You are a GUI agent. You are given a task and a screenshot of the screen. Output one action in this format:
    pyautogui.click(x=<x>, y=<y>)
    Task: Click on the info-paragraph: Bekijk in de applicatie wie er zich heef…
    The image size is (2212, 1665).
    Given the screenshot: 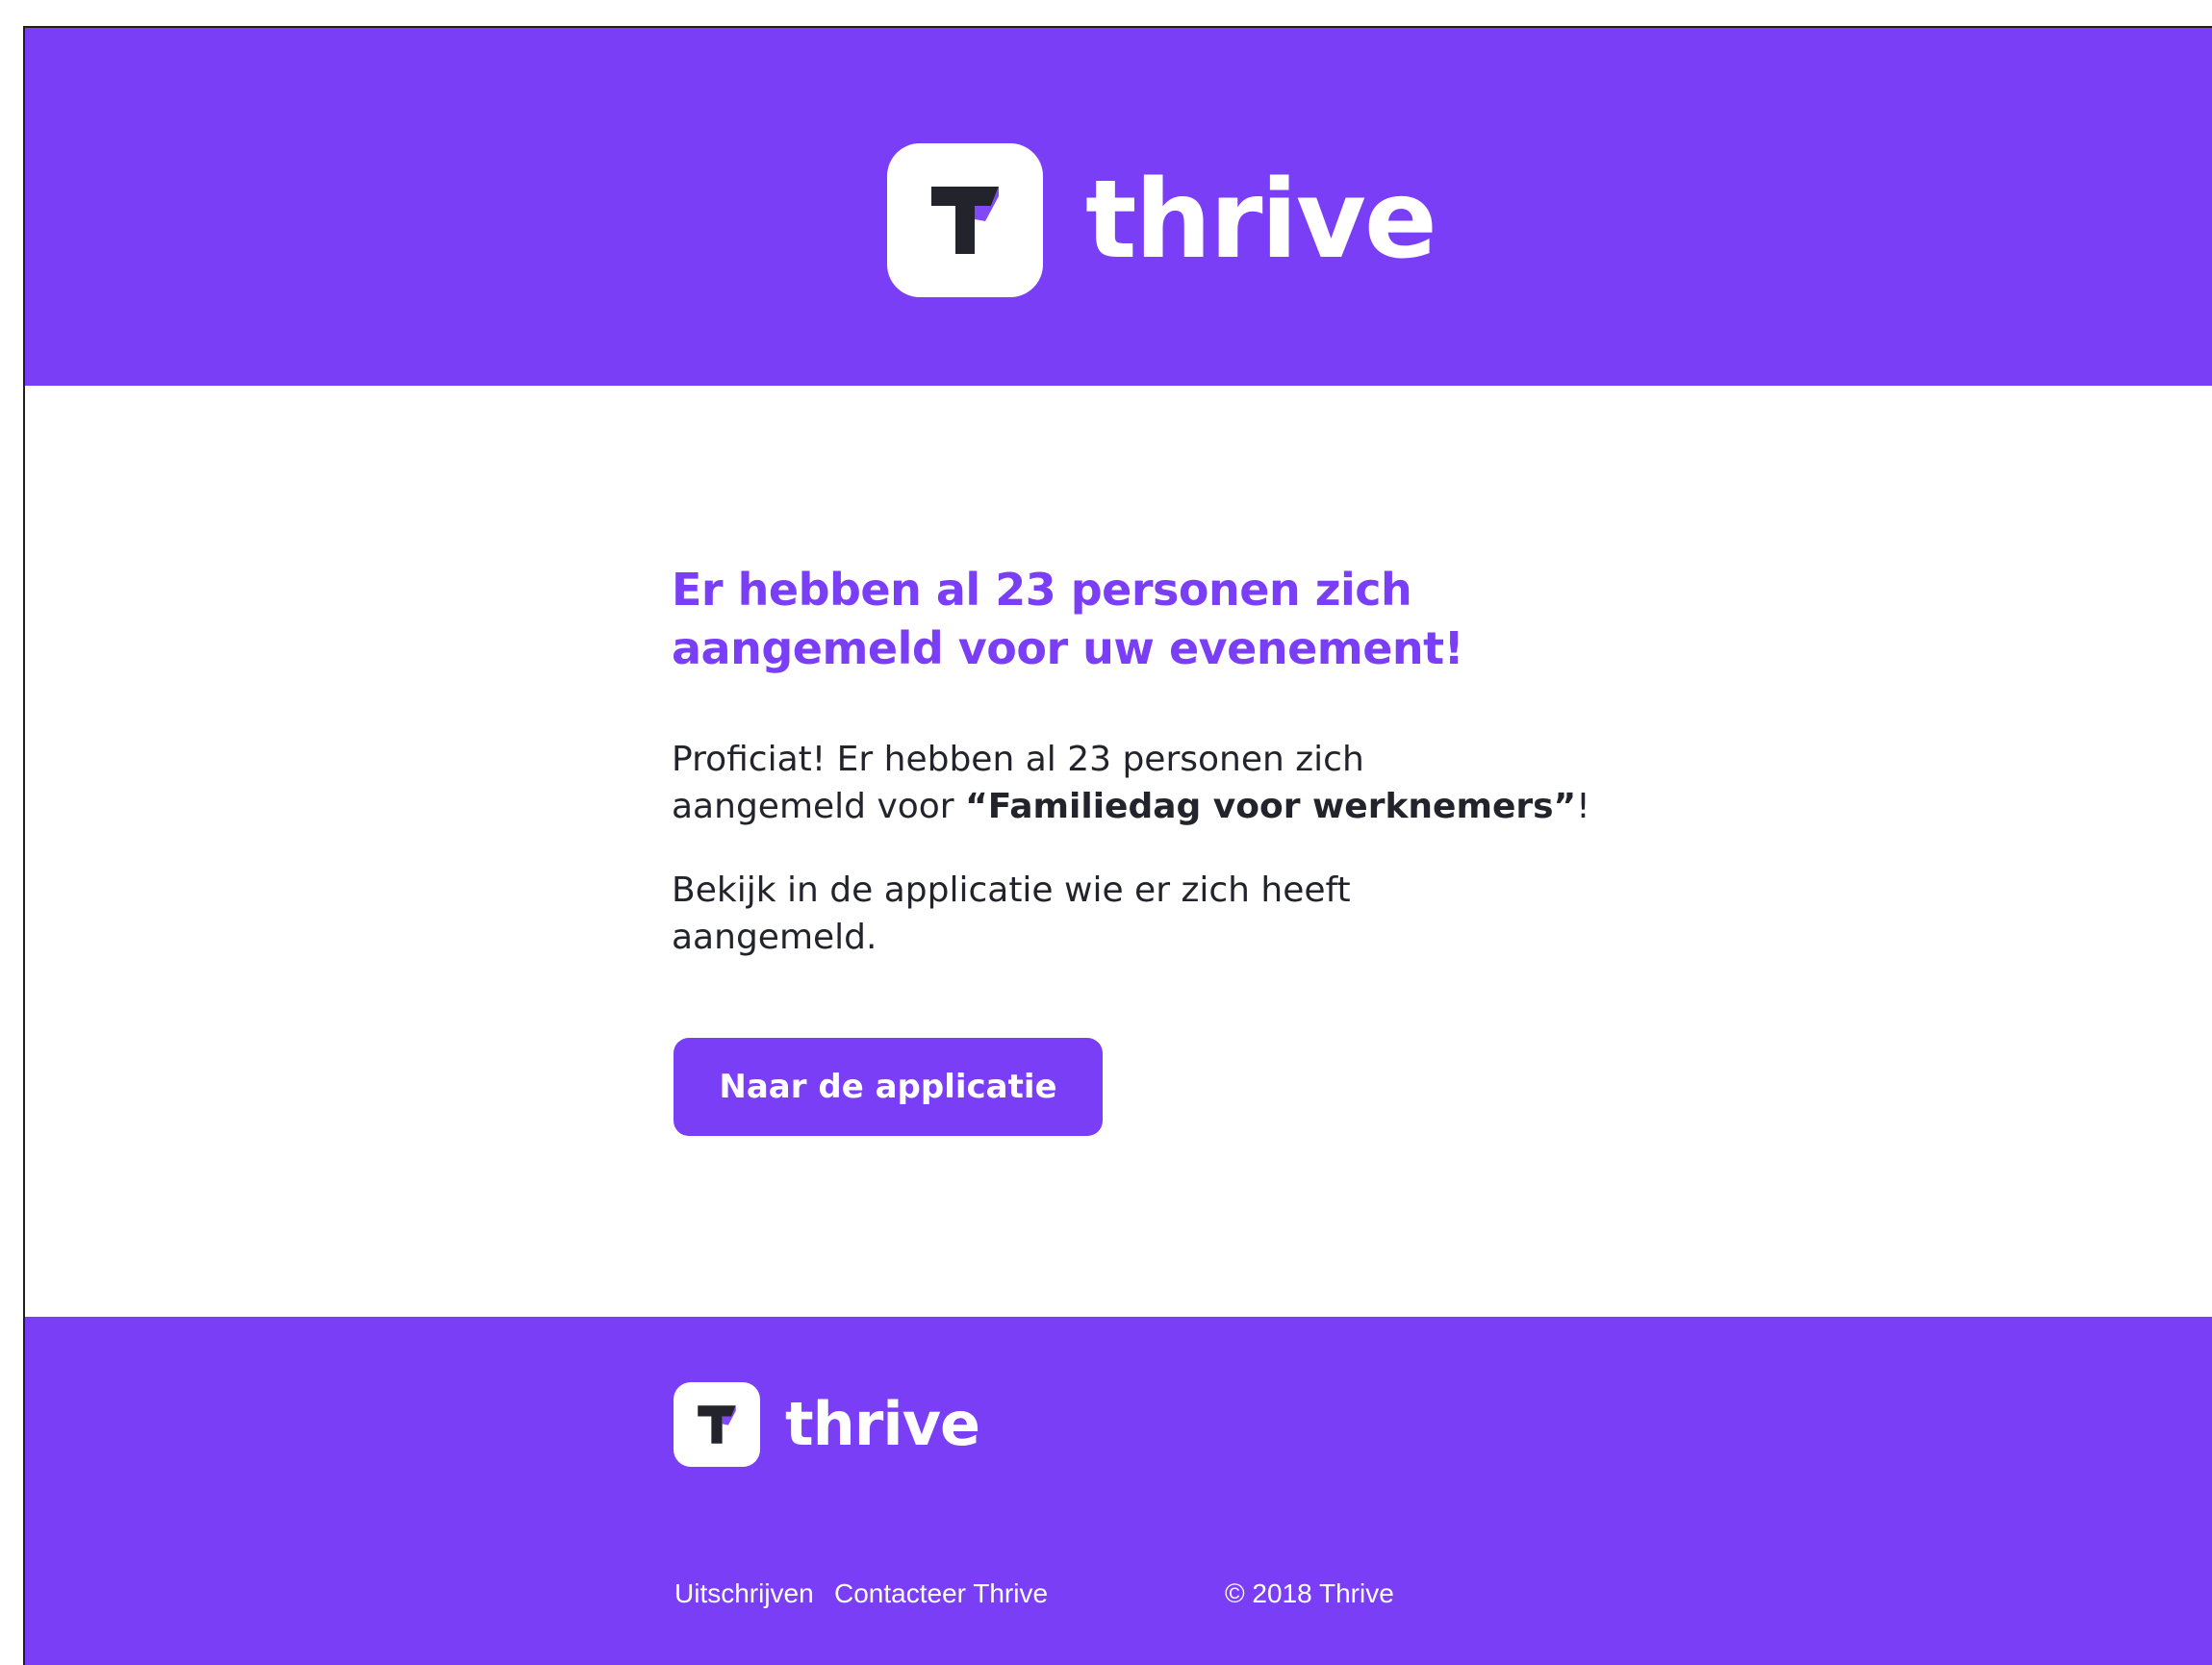 What is the action you would take?
    pyautogui.click(x=1143, y=914)
    